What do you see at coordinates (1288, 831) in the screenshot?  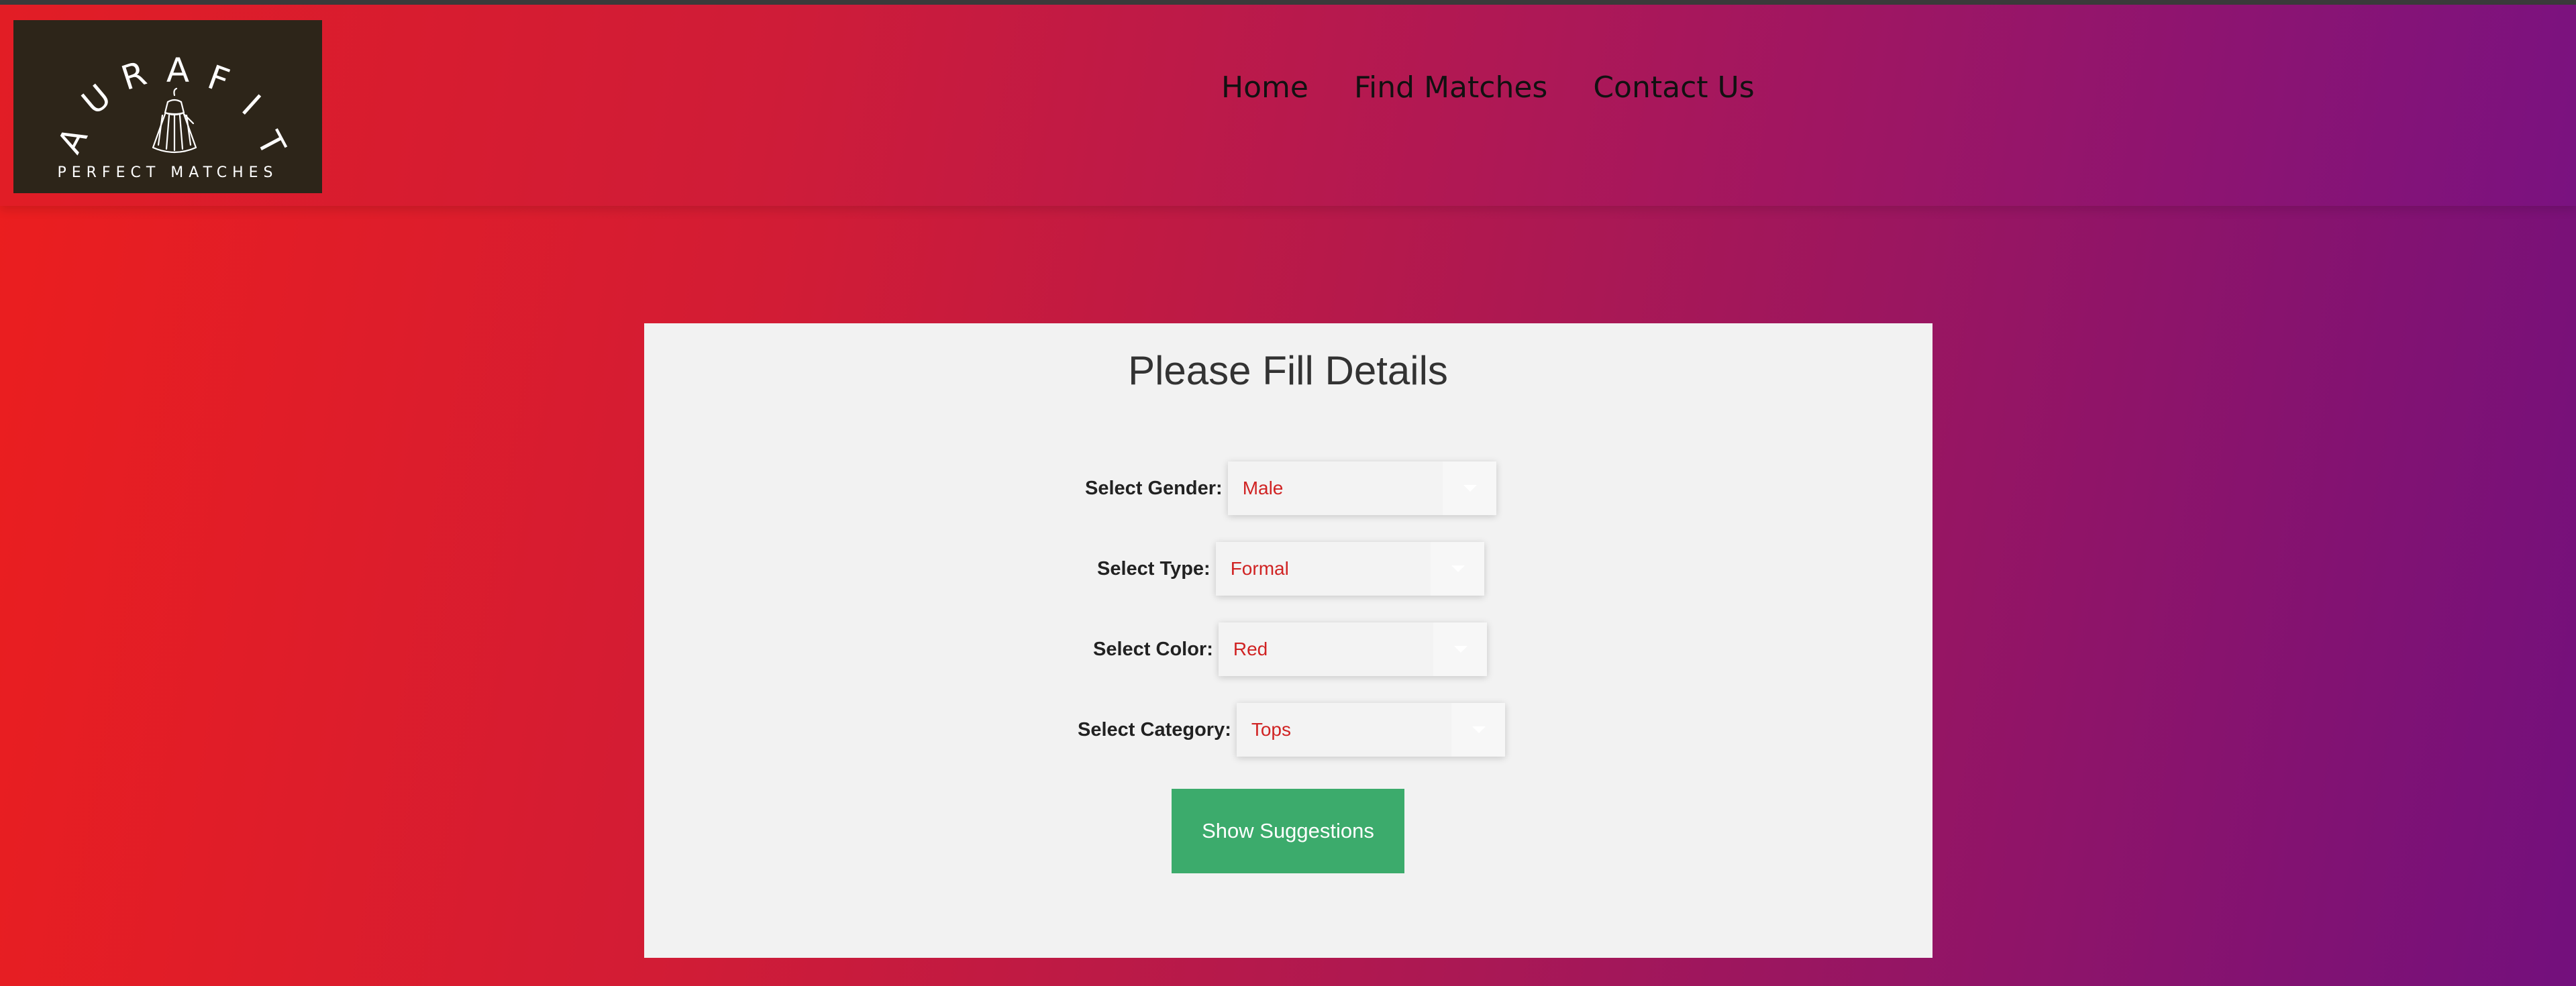 I see `show-suggestions-button: Show Suggestions` at bounding box center [1288, 831].